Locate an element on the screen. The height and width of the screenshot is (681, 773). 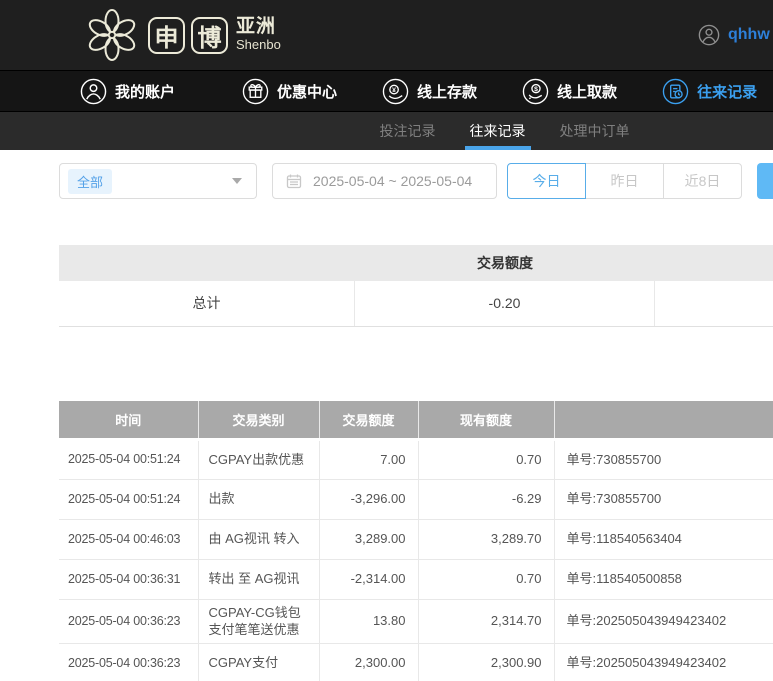
cell-balance: 2,314.70 is located at coordinates (486, 621).